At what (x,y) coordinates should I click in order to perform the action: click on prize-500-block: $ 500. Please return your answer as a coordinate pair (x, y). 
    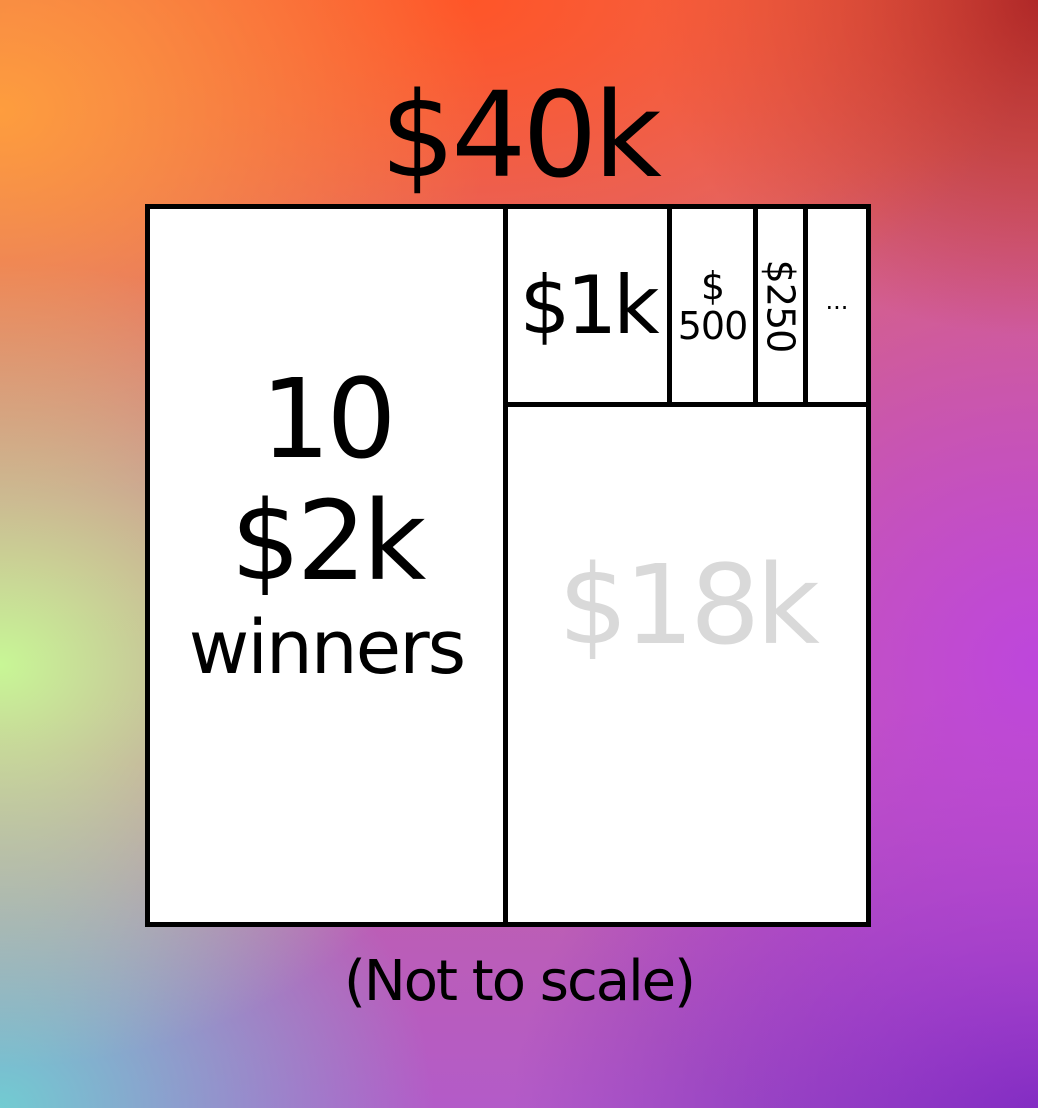
    Looking at the image, I should click on (715, 305).